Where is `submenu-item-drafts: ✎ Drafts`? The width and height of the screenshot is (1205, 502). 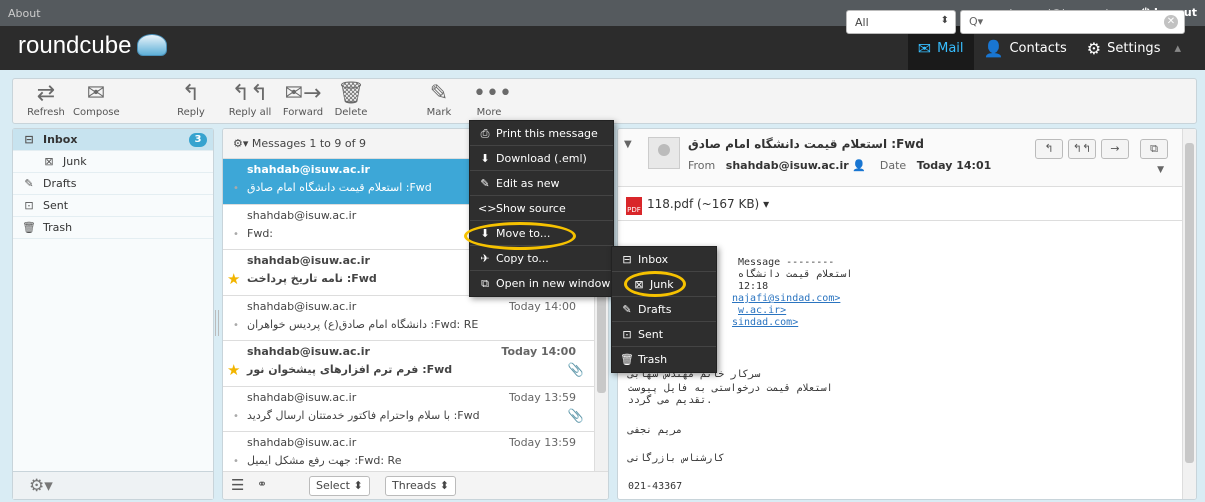
submenu-item-drafts: ✎ Drafts is located at coordinates (664, 309).